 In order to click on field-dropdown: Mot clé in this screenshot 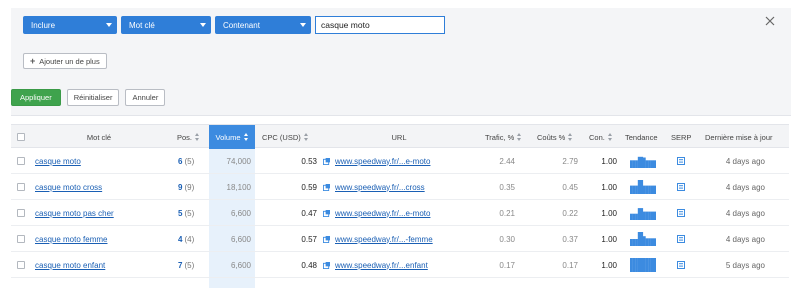, I will do `click(166, 25)`.